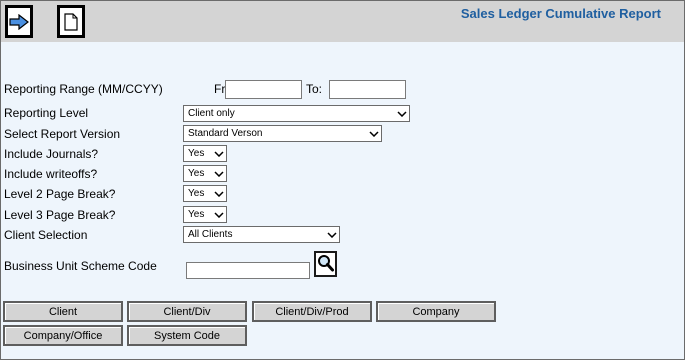 The image size is (685, 360). I want to click on to-date-input, so click(367, 89).